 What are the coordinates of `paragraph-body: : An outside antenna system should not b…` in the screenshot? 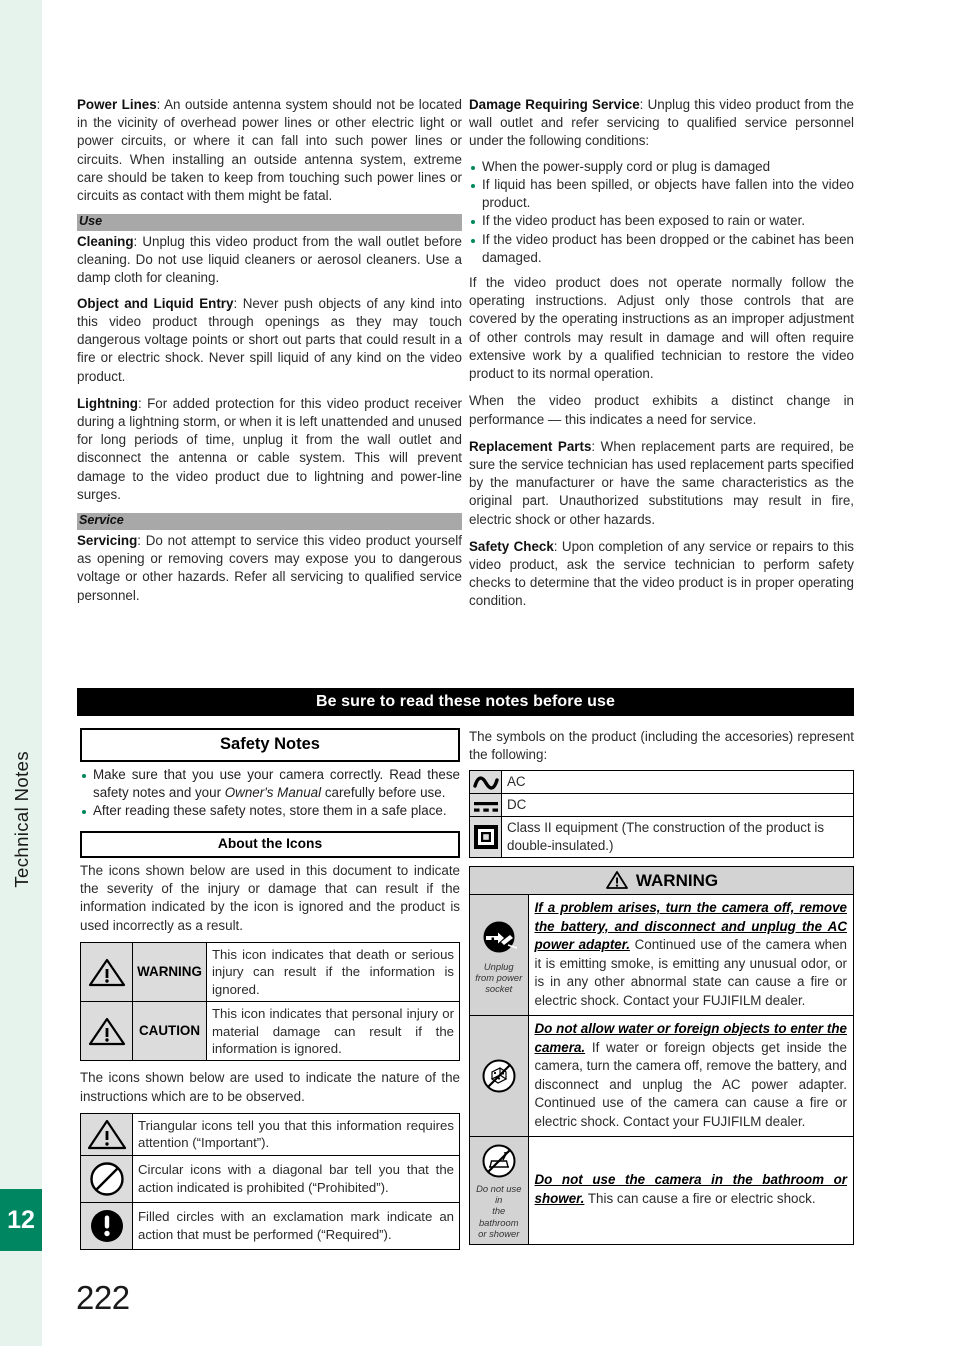 It's located at (269, 150).